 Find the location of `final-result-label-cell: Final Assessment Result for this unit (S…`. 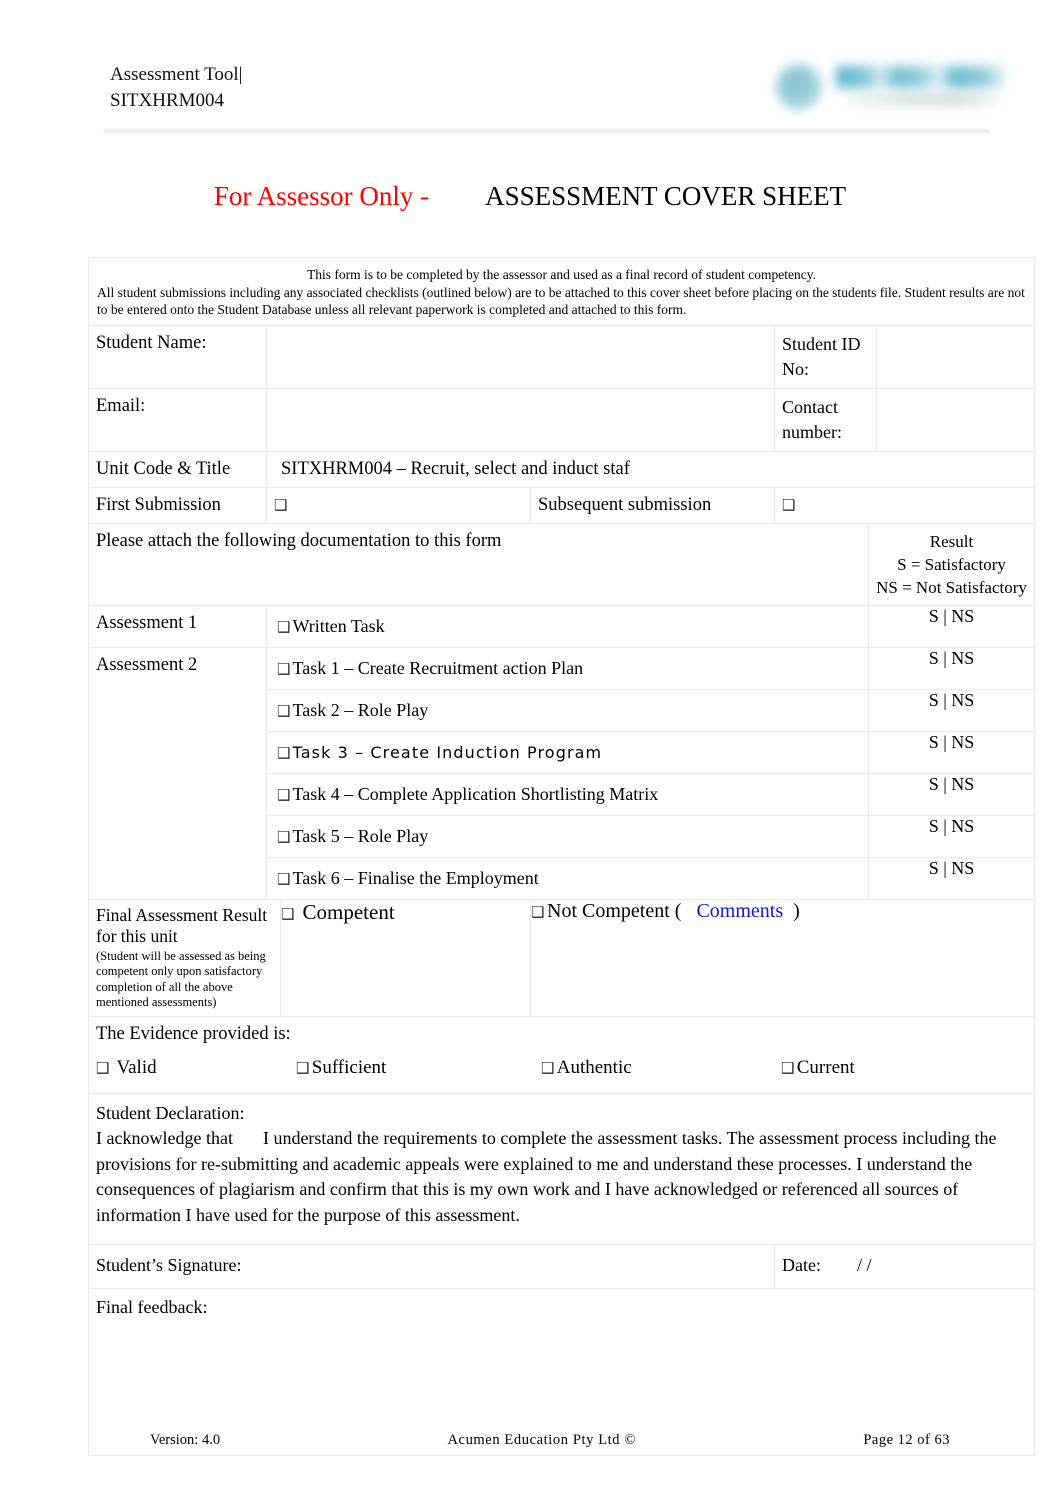

final-result-label-cell: Final Assessment Result for this unit (S… is located at coordinates (184, 957).